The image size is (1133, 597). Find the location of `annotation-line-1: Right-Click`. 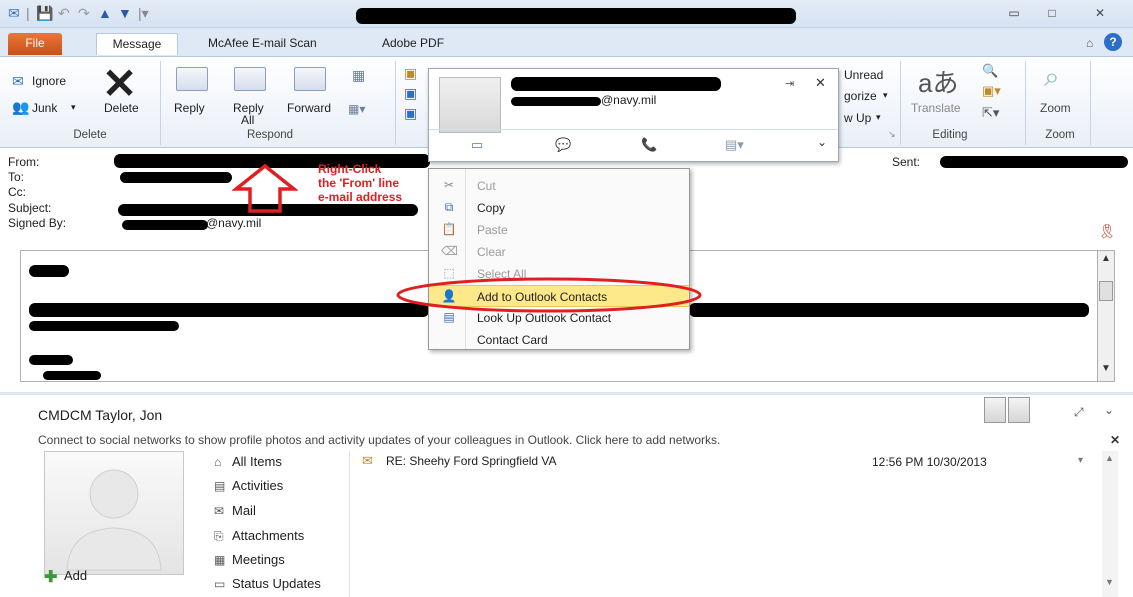

annotation-line-1: Right-Click is located at coordinates (350, 169).